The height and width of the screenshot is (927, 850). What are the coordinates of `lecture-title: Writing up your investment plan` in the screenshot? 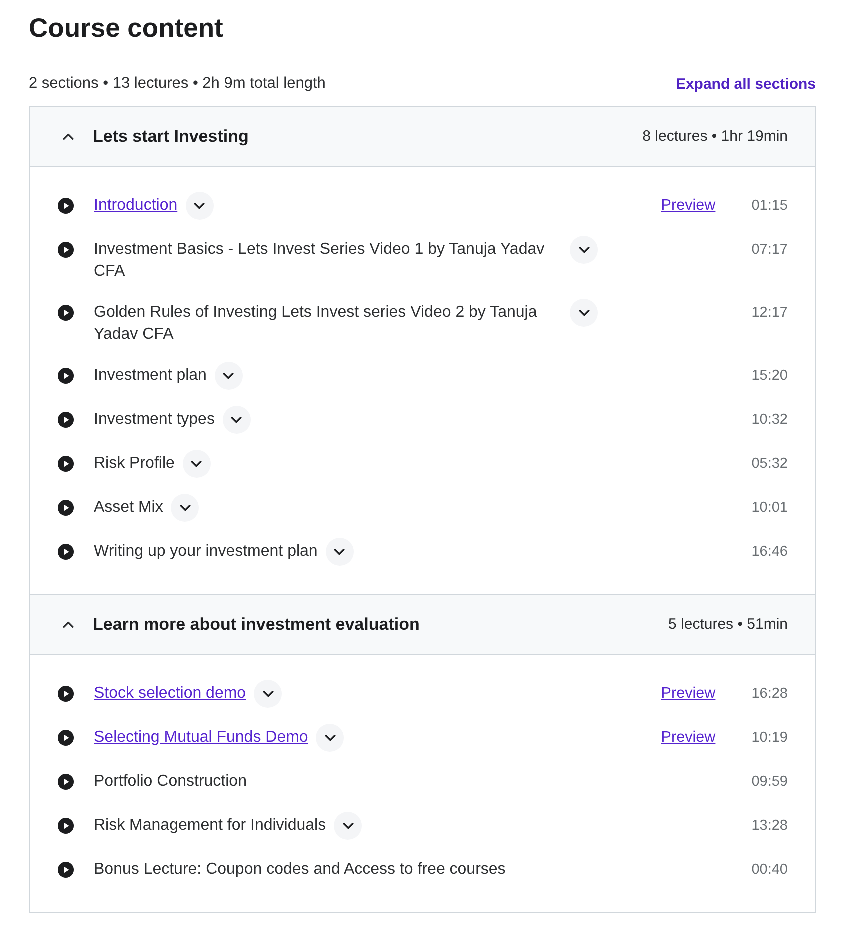 It's located at (206, 552).